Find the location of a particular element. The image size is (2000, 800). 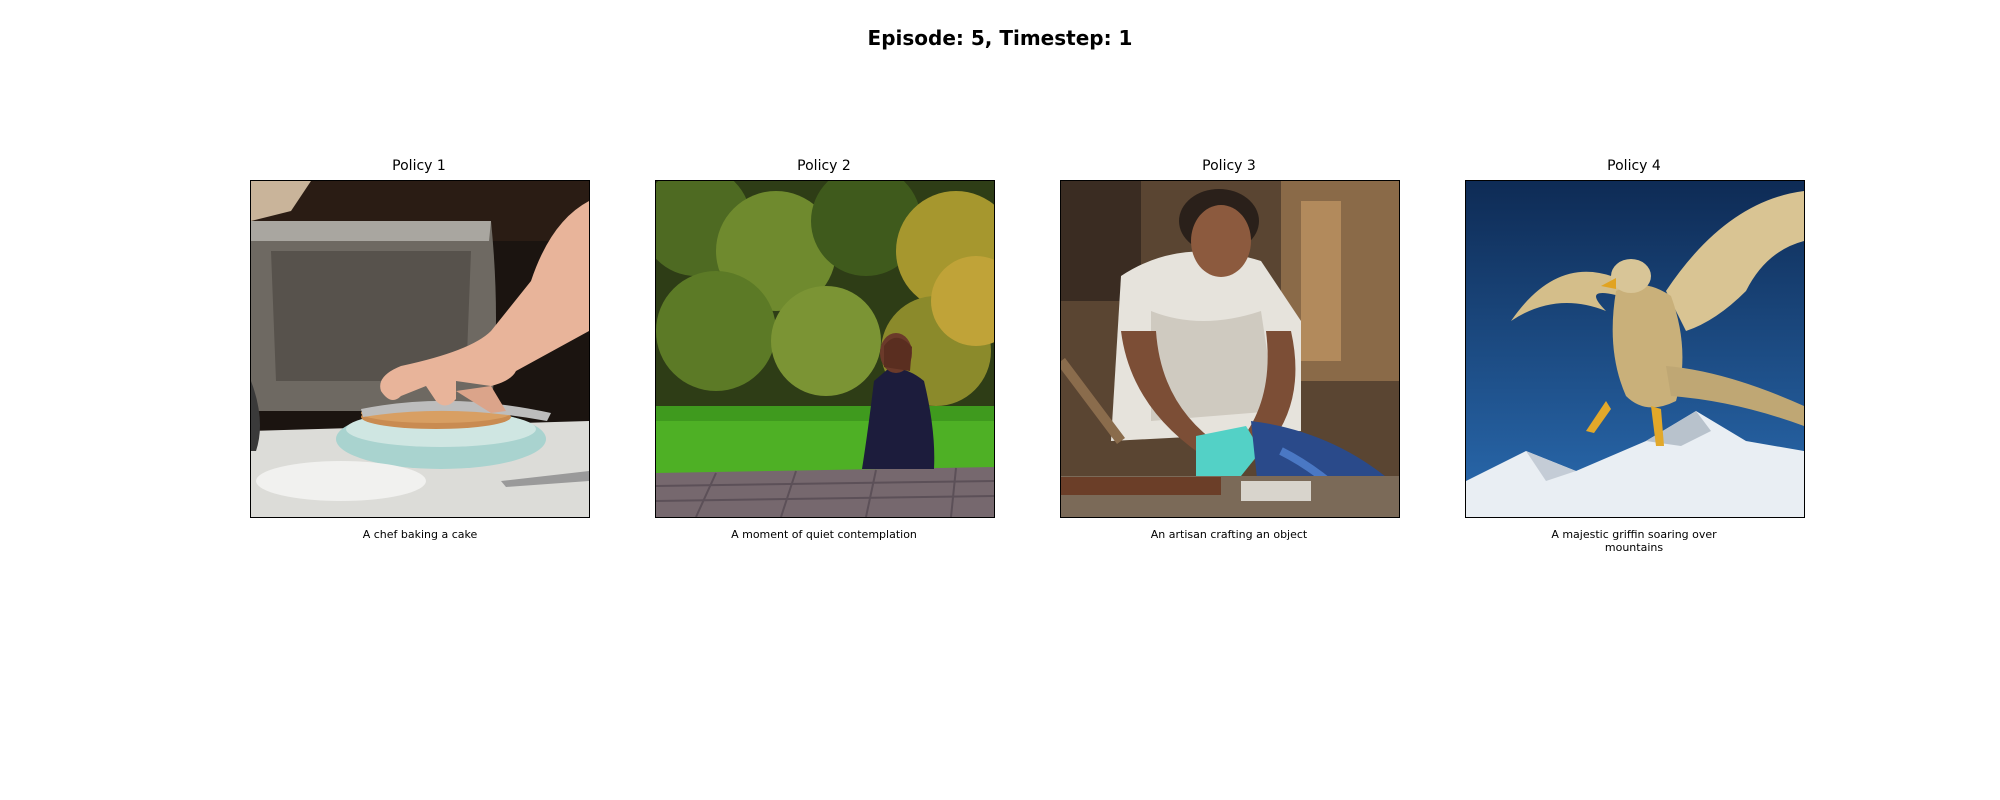

panel-title-policy-2: Policy 2 is located at coordinates (824, 166).